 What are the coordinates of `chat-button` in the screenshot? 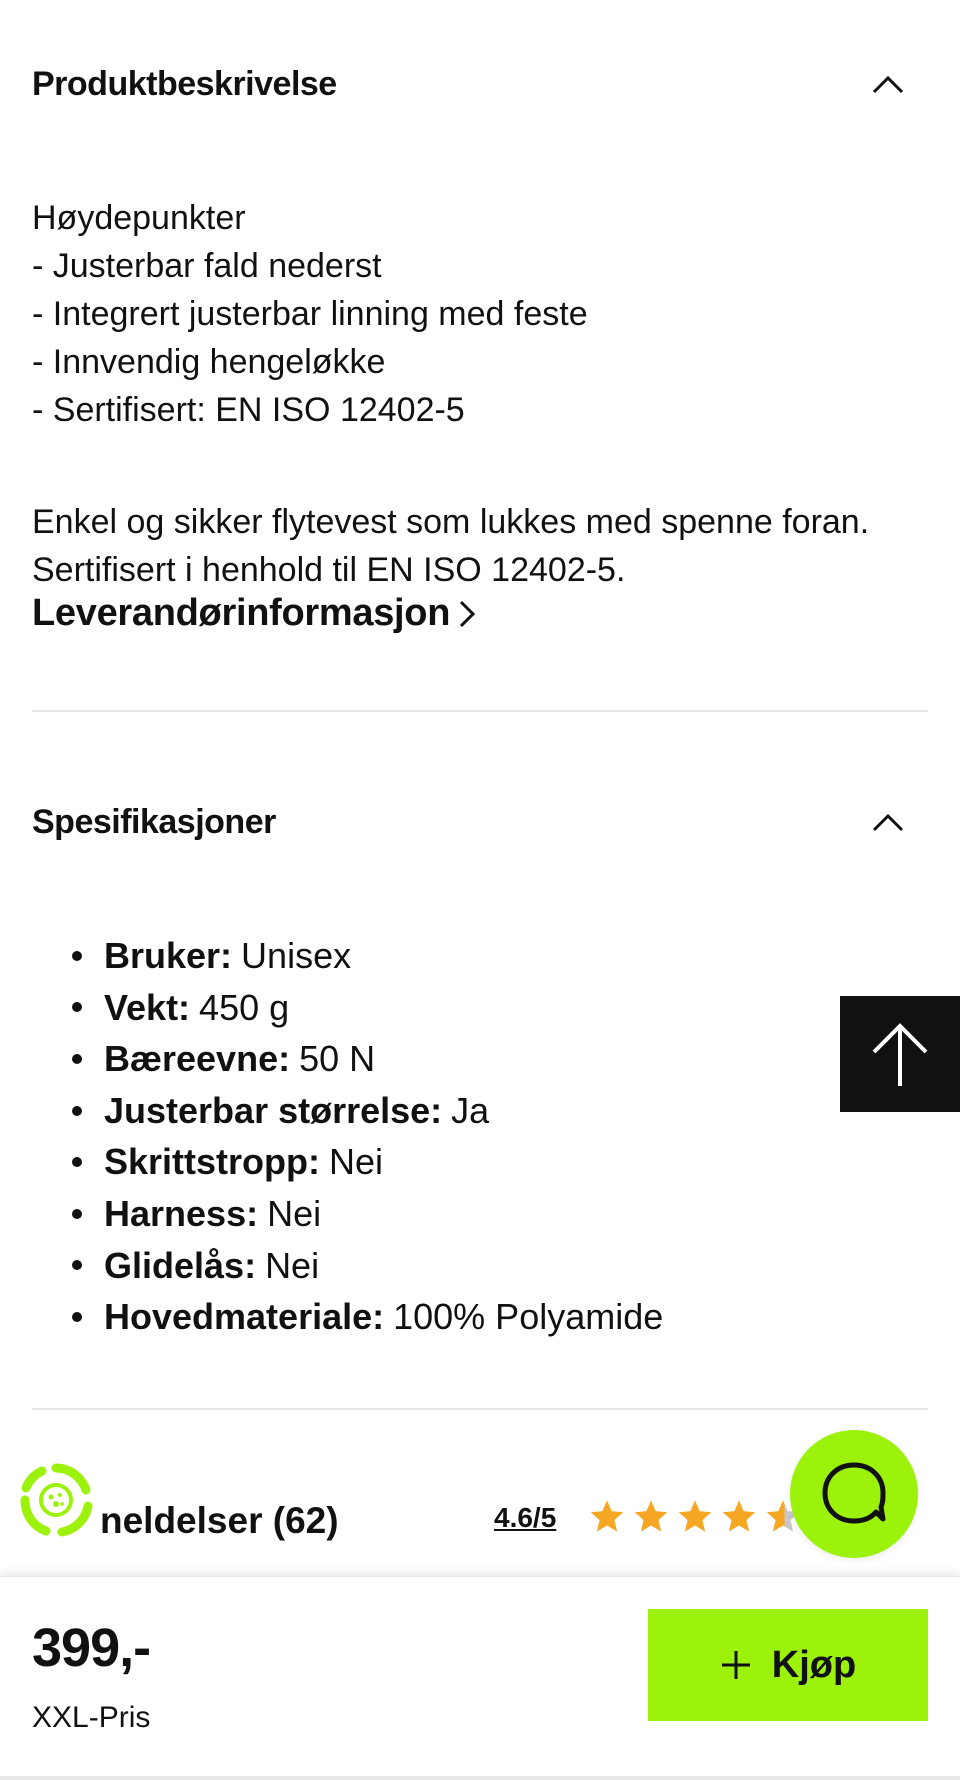 It's located at (854, 1494).